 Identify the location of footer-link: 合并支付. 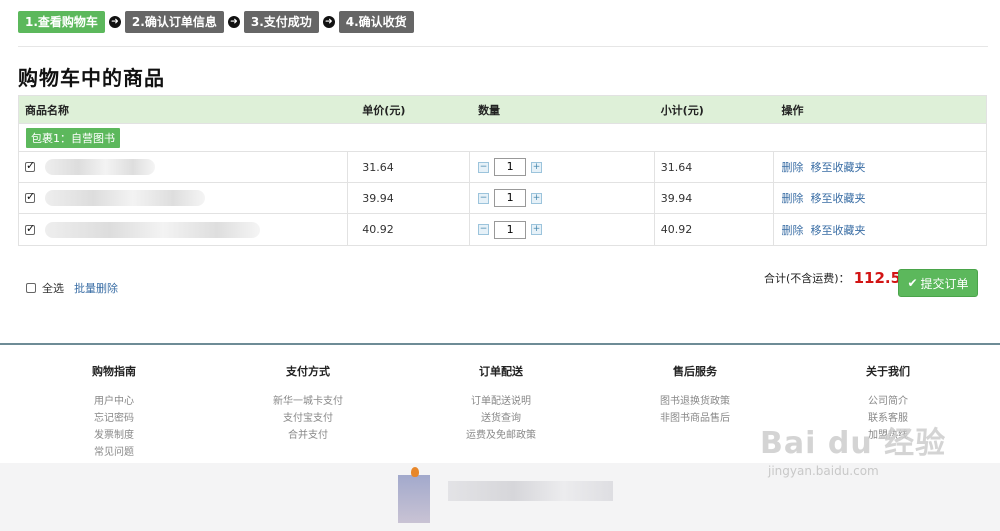
(308, 435).